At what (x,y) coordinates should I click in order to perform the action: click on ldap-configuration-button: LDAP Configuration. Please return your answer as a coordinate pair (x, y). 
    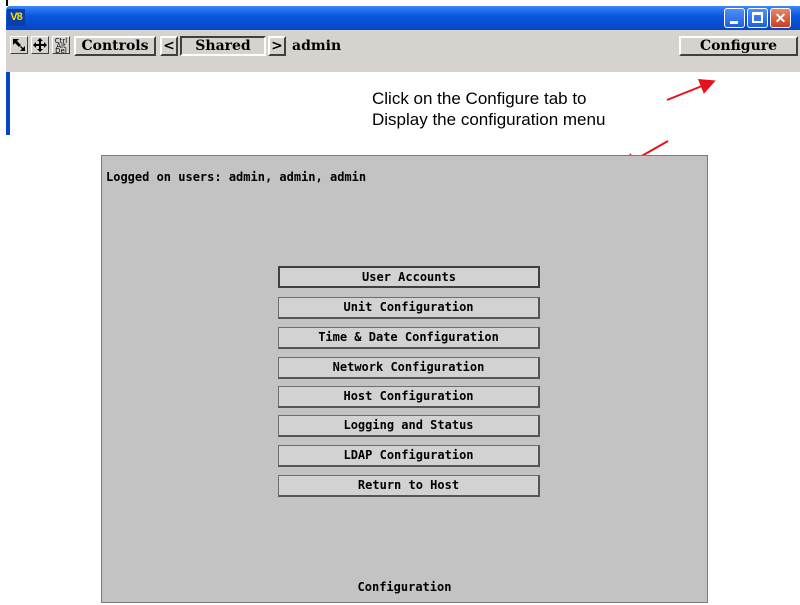
    Looking at the image, I should click on (409, 456).